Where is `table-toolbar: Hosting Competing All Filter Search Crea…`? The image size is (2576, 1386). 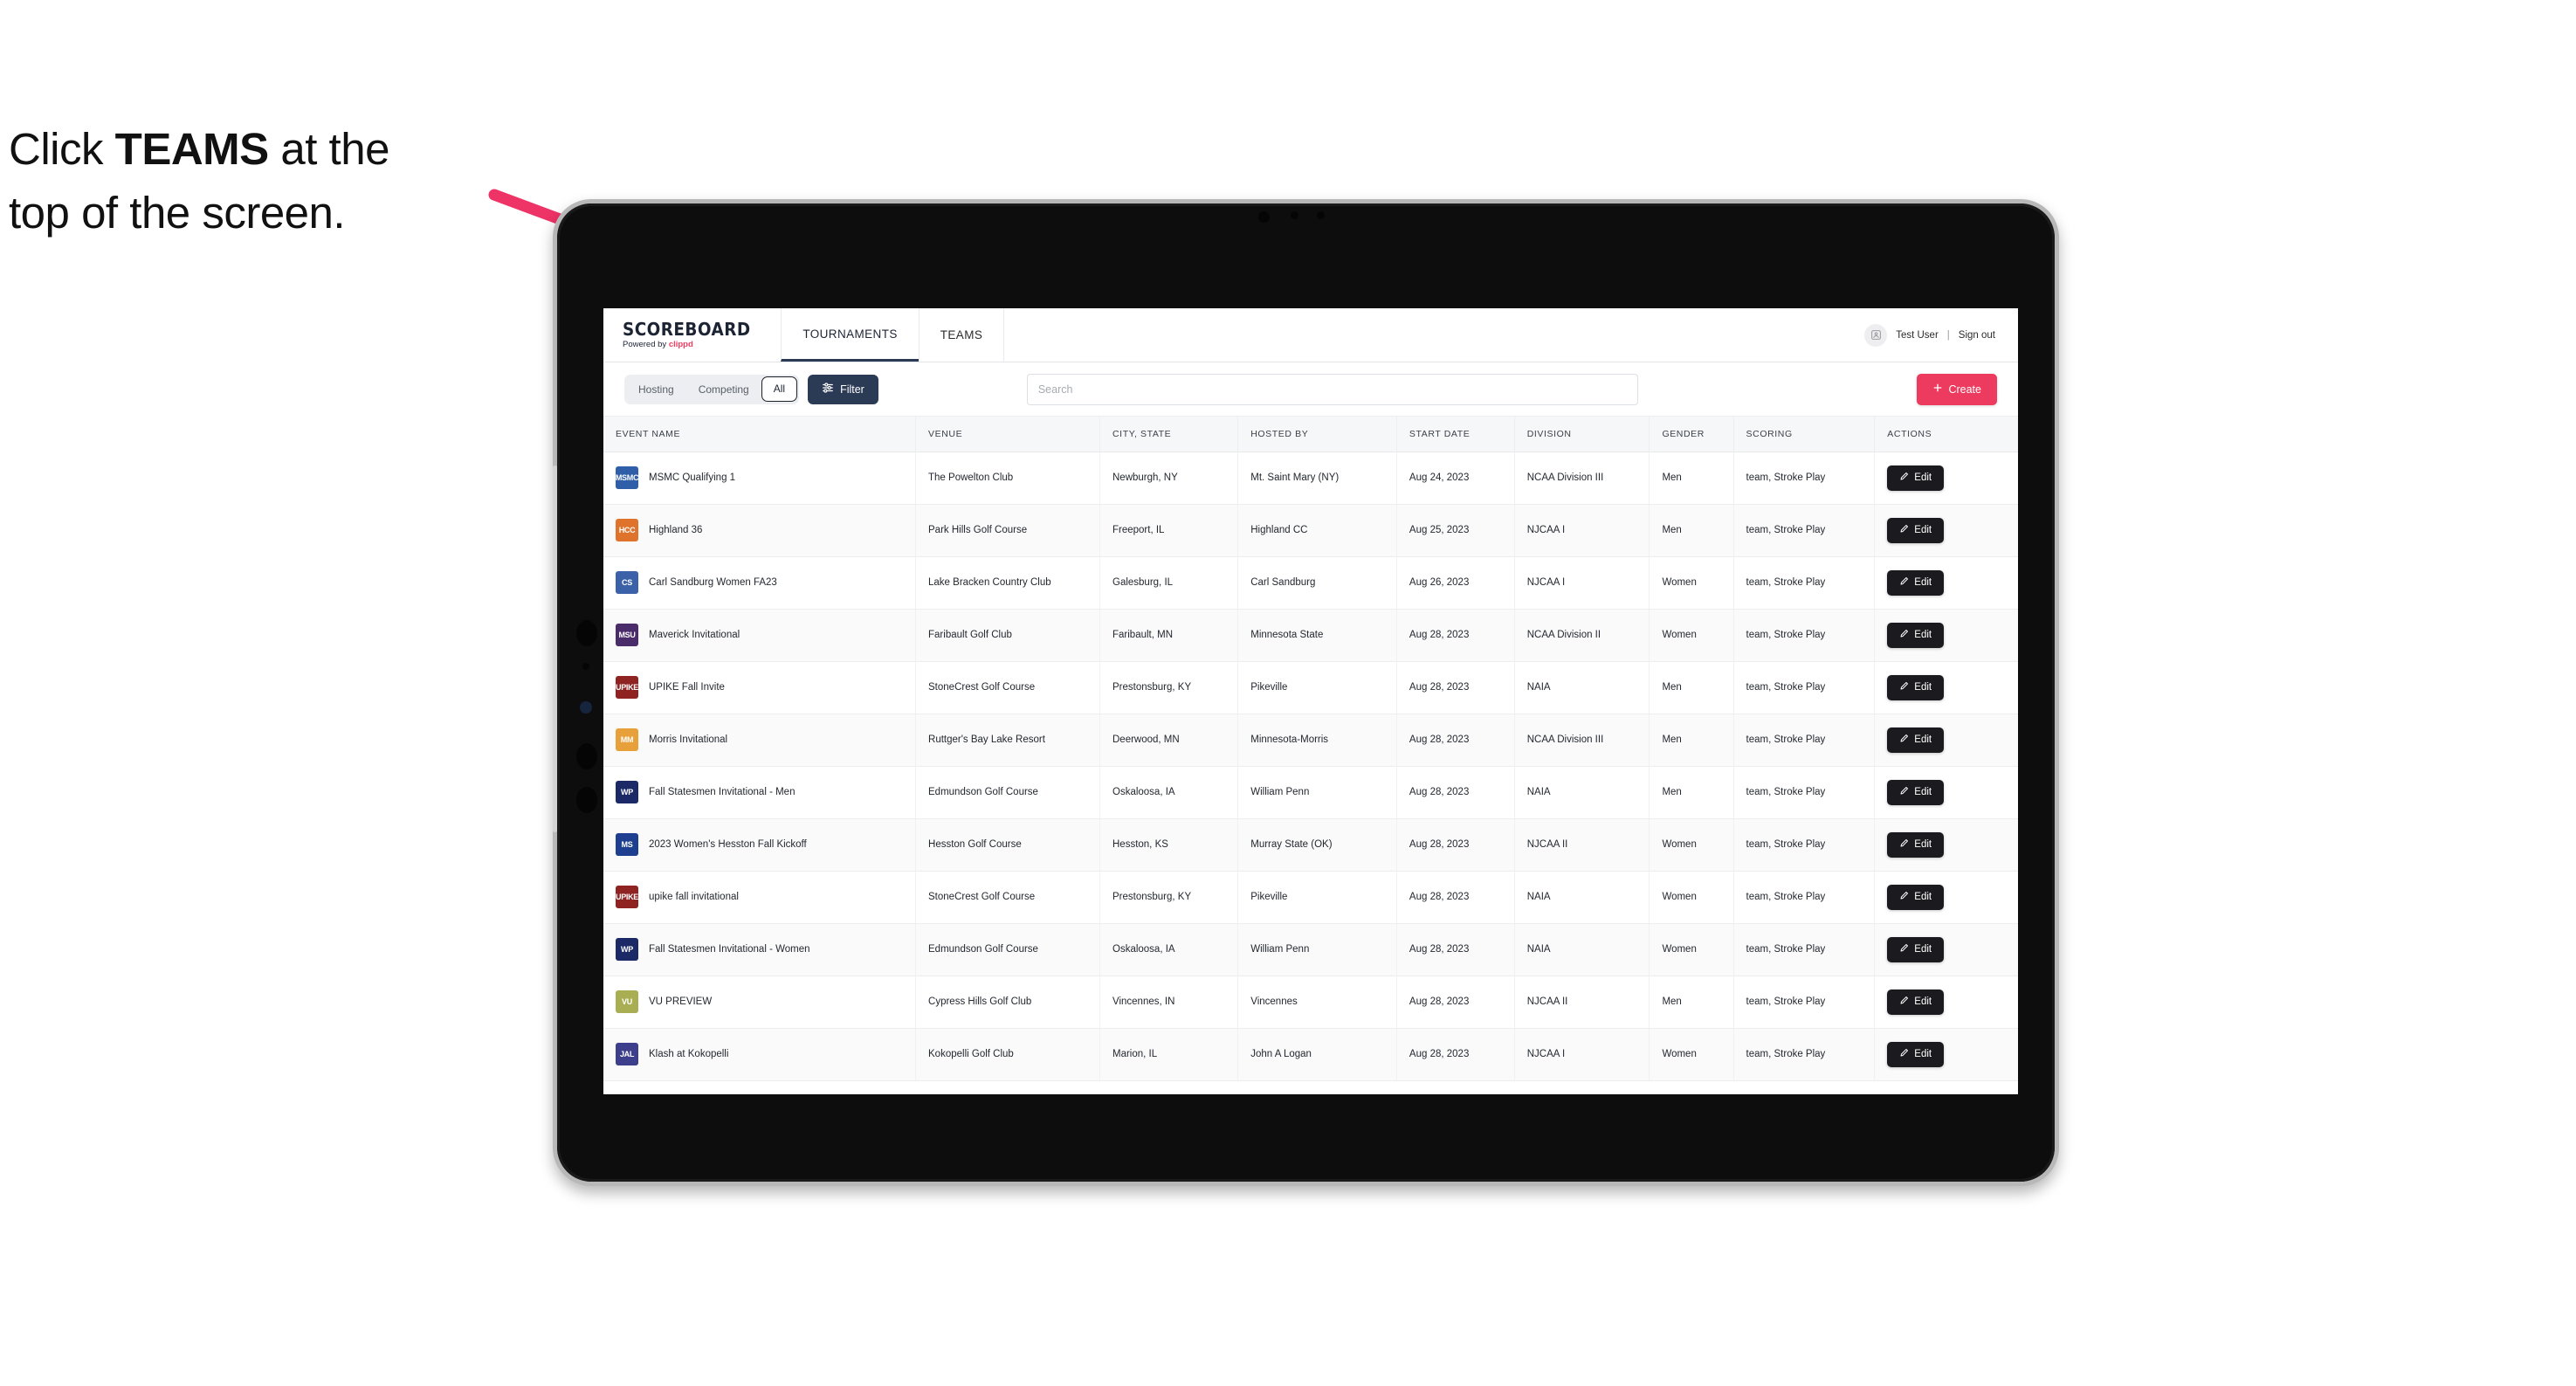
table-toolbar: Hosting Competing All Filter Search Crea… is located at coordinates (1310, 390).